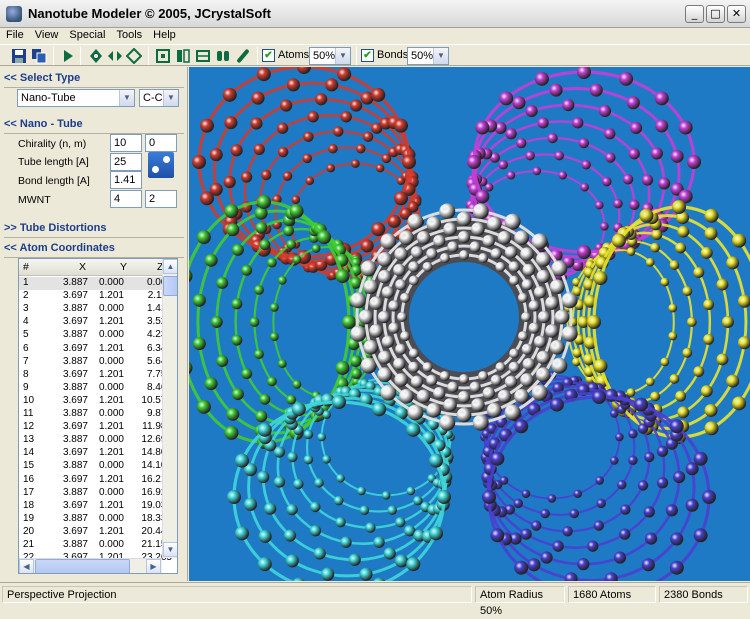 The image size is (750, 619). Describe the element at coordinates (29, 492) in the screenshot. I see `cell-index: 17` at that location.